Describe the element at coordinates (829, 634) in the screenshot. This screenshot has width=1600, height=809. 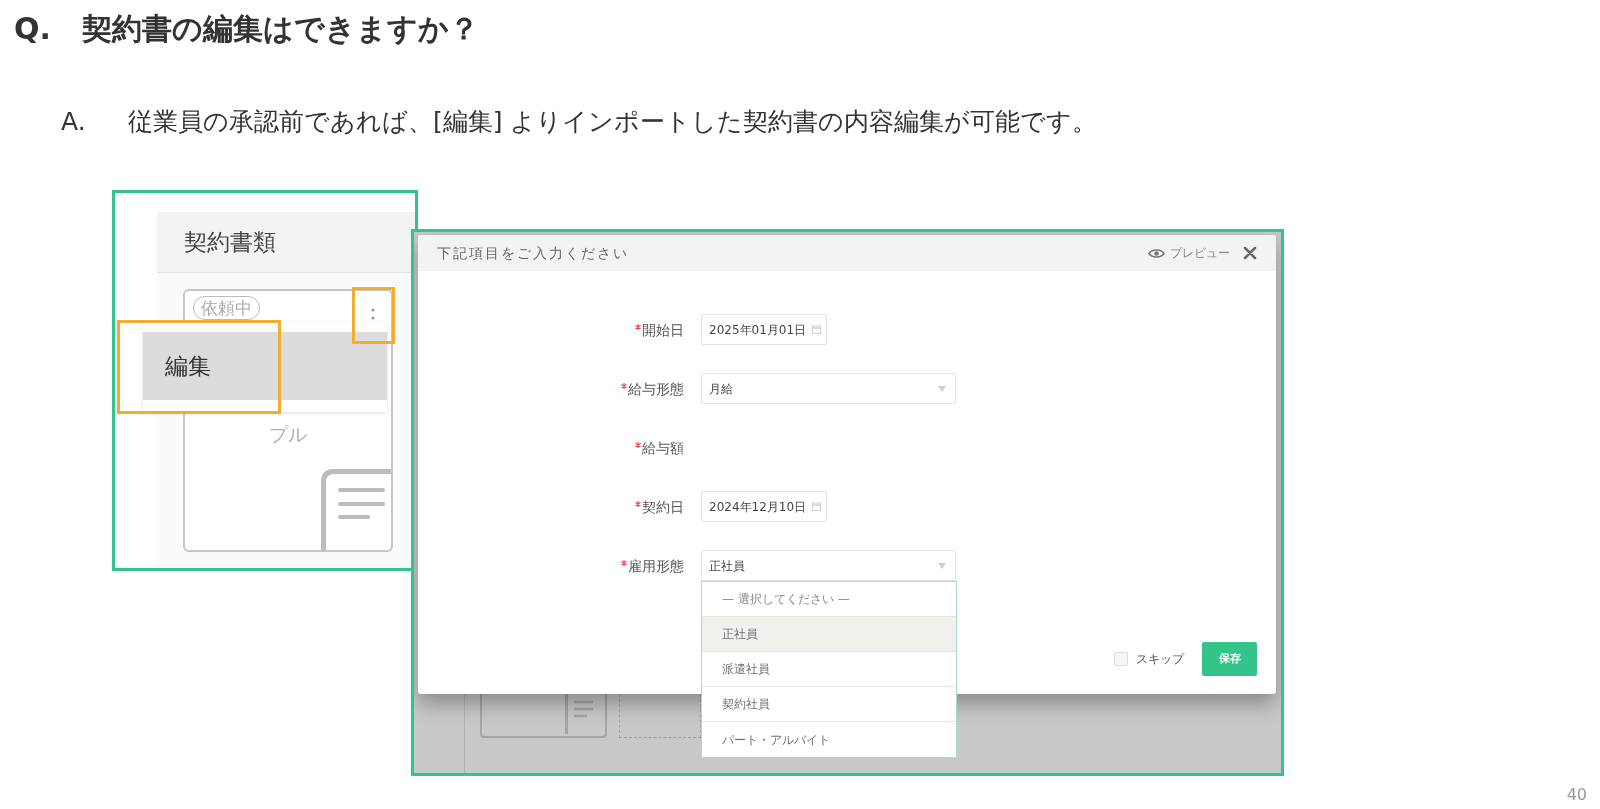
I see `dropdown-option: 正社員` at that location.